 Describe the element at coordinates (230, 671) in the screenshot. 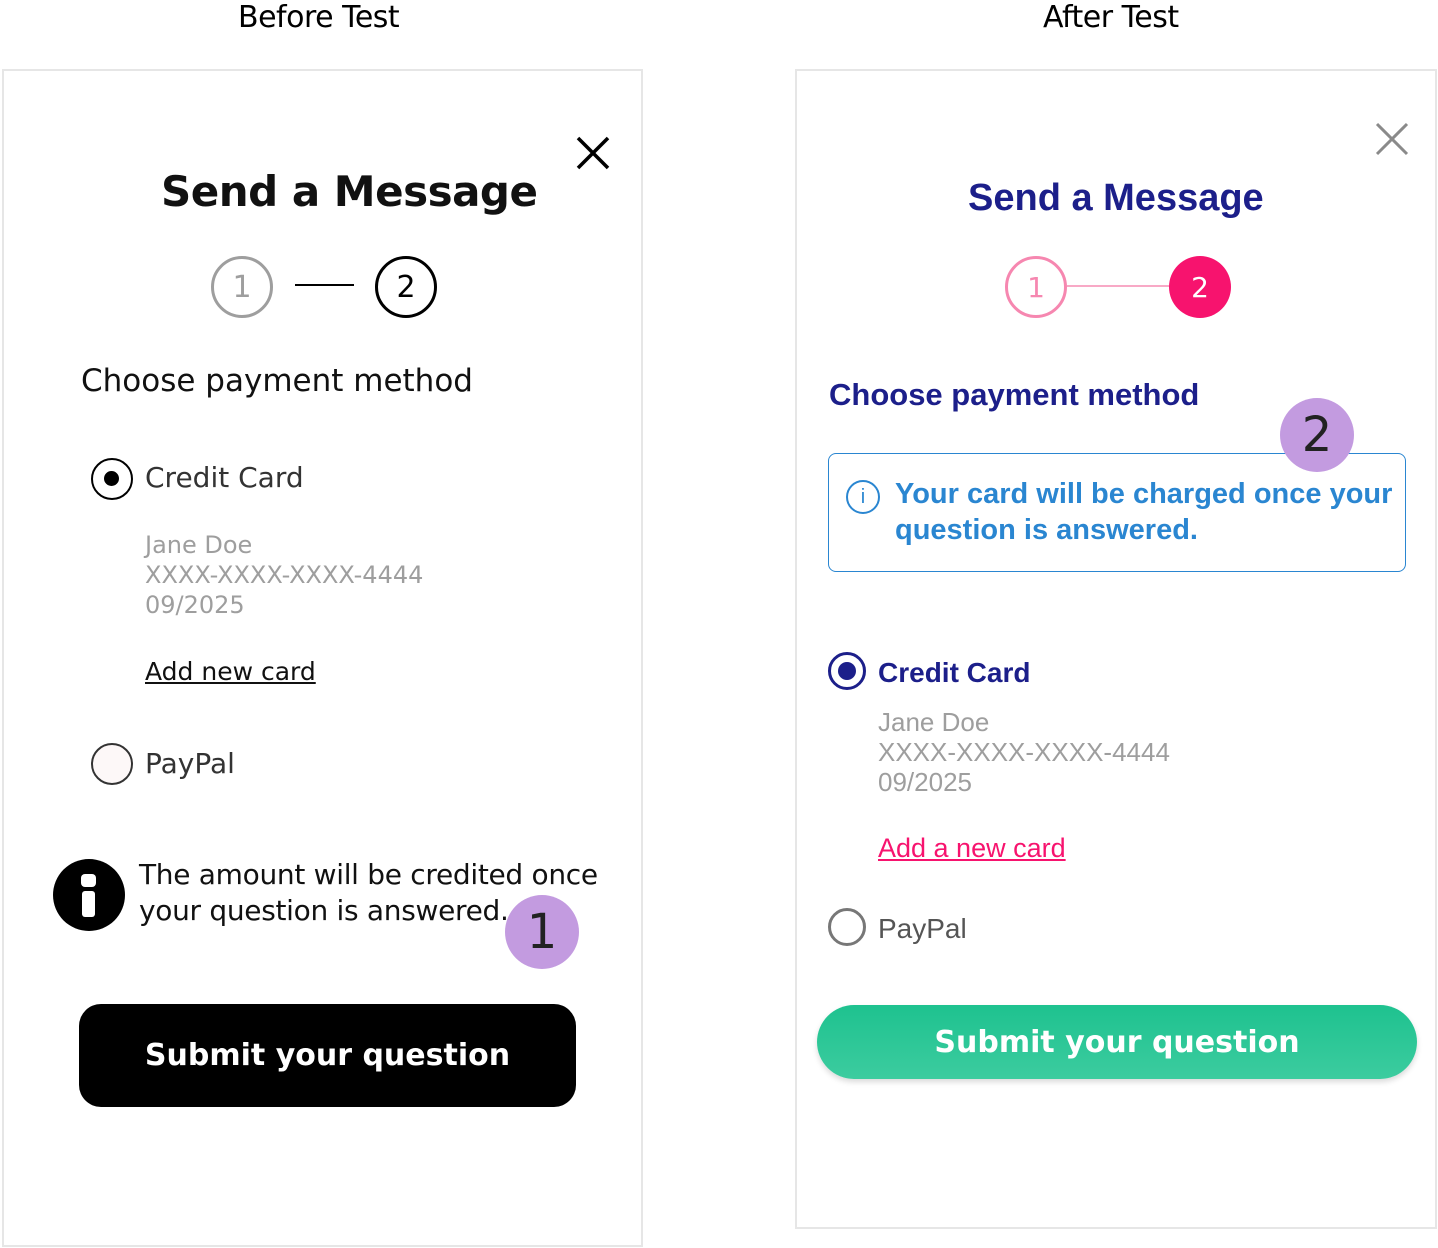

I see `add-card-link: Add new card` at that location.